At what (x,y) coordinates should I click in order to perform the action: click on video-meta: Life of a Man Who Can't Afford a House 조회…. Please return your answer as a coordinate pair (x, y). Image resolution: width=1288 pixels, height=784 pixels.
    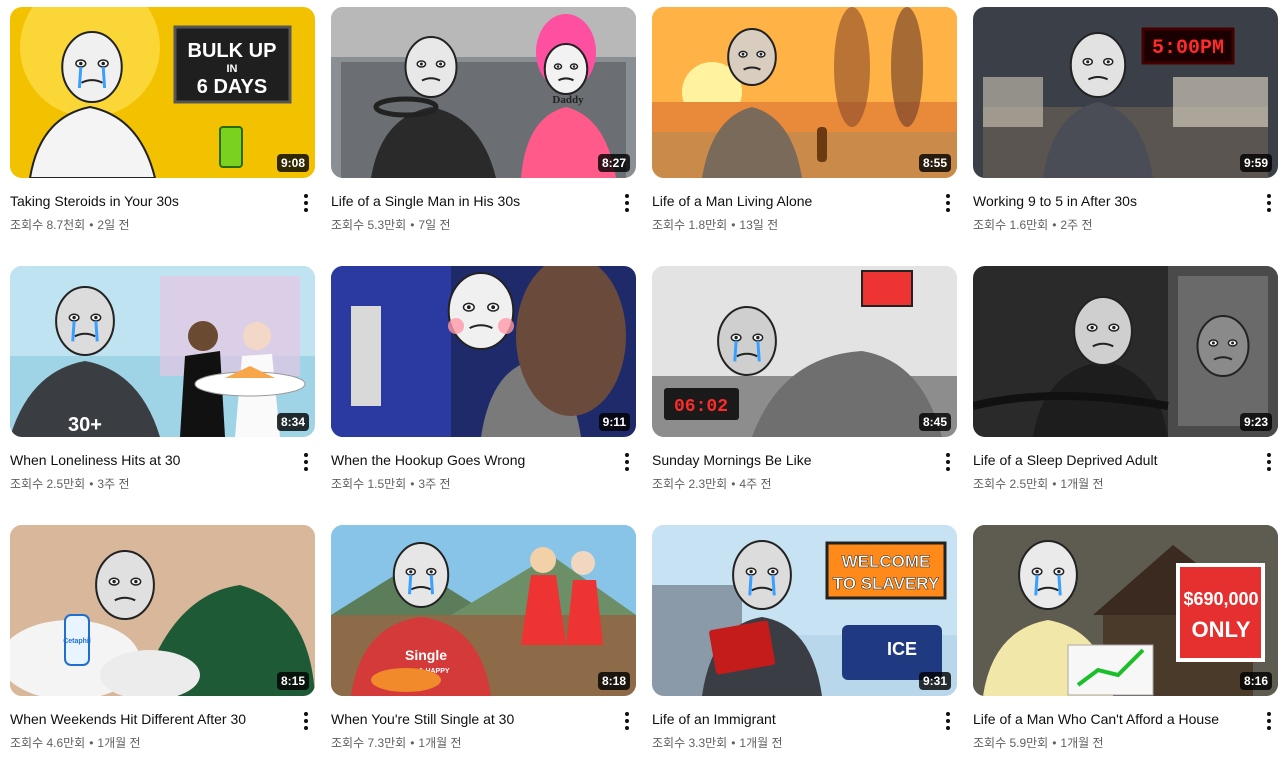
    Looking at the image, I should click on (1125, 723).